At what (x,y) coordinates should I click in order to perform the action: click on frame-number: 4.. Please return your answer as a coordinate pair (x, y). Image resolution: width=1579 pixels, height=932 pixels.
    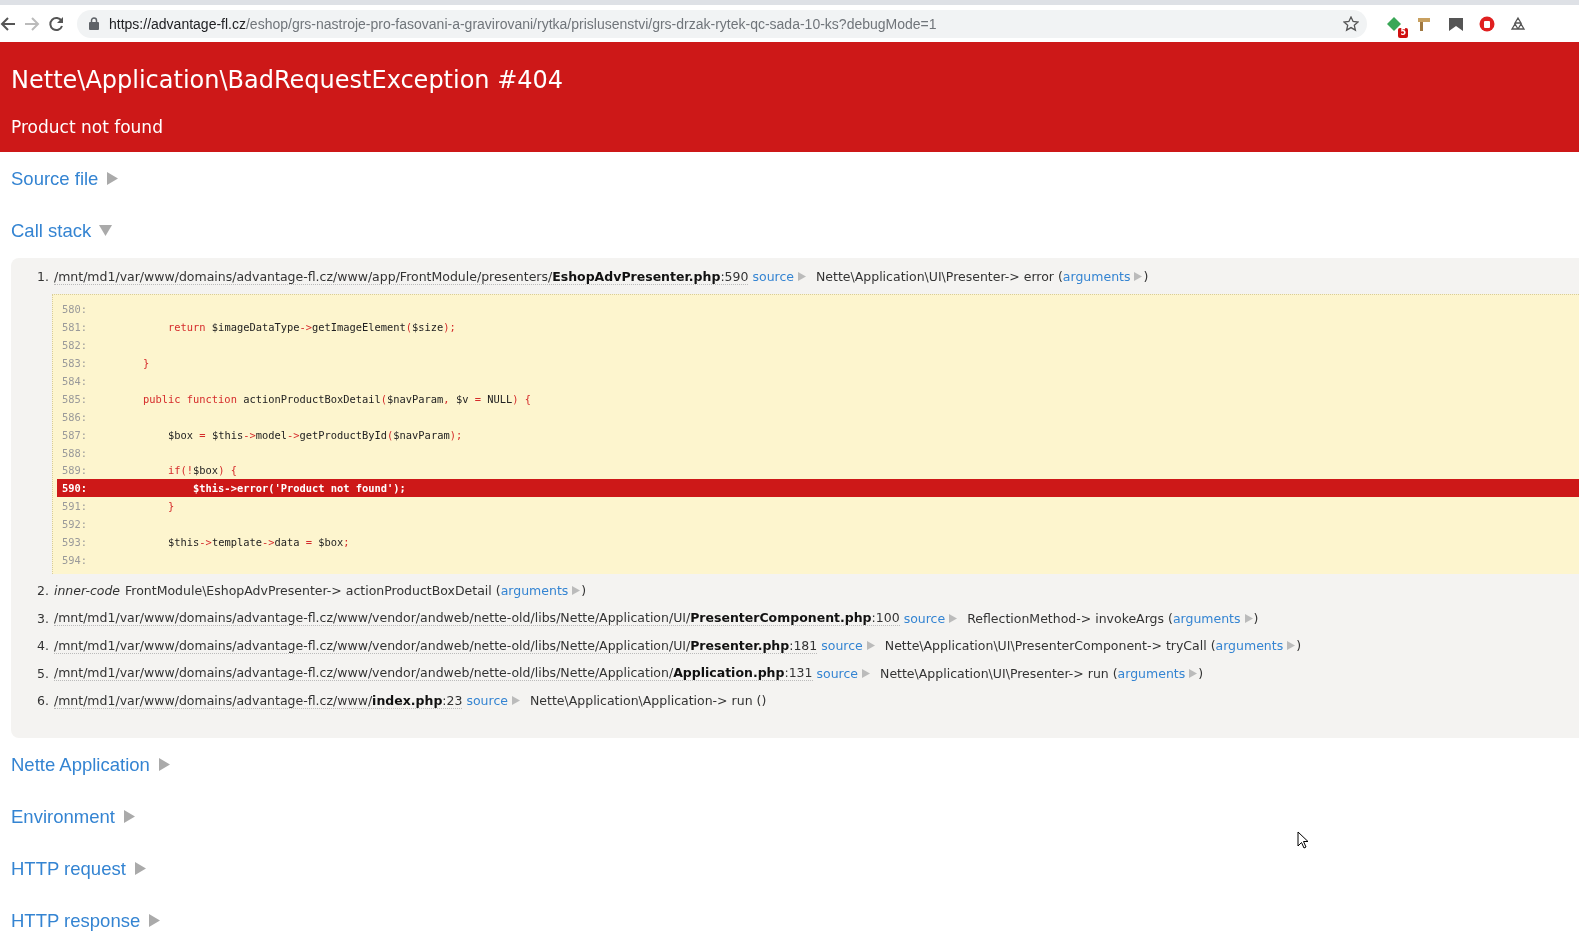
    Looking at the image, I should click on (43, 646).